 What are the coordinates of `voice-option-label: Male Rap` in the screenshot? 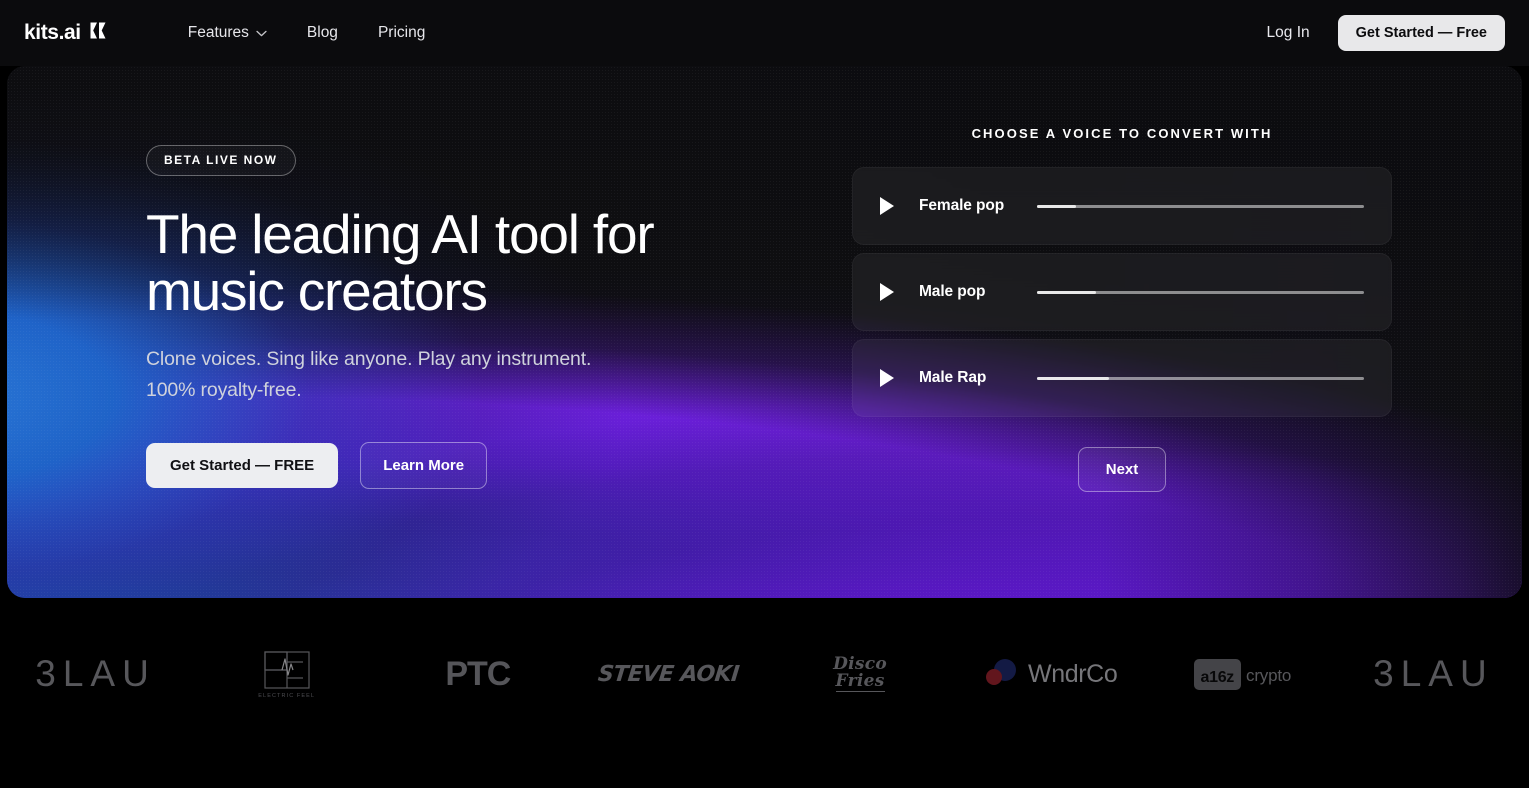 It's located at (953, 377).